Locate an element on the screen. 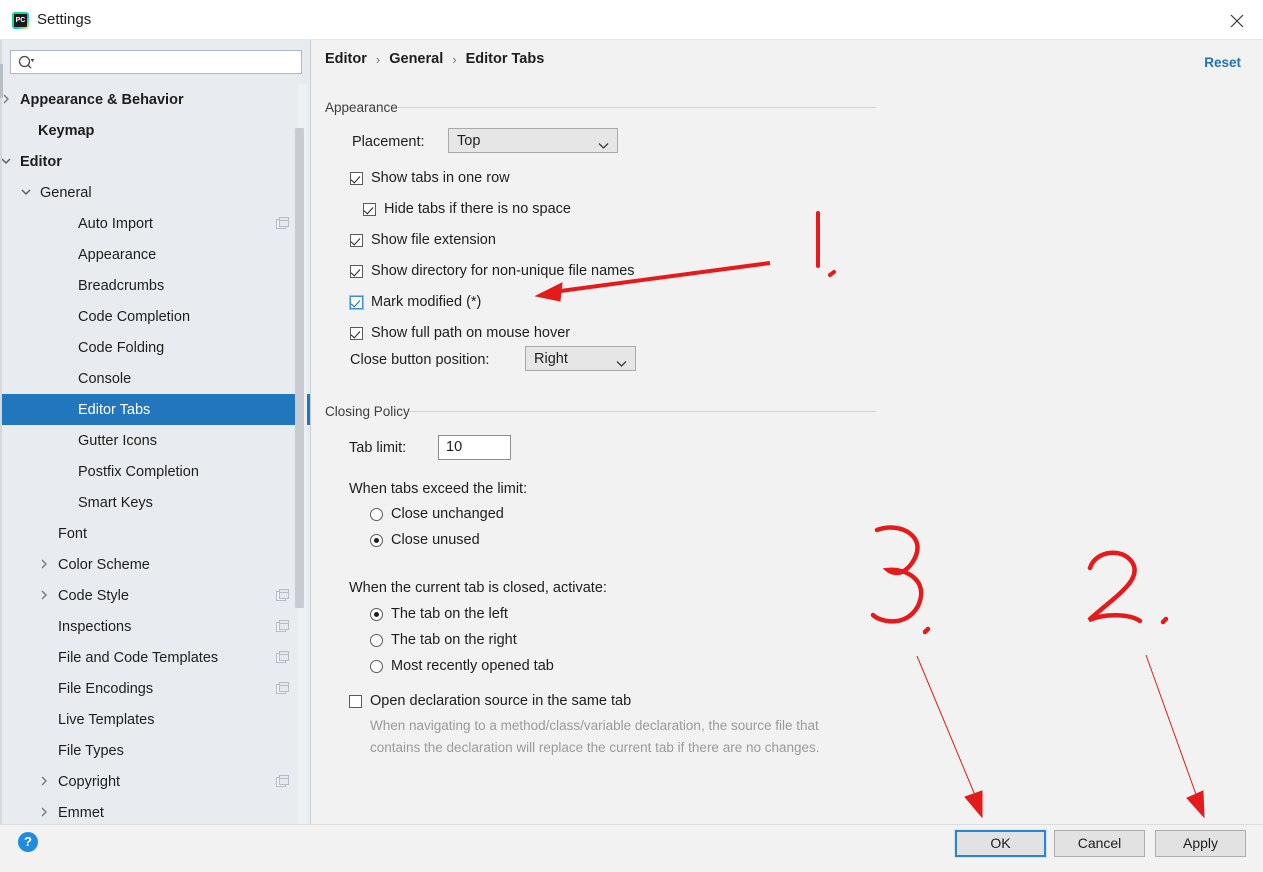  sidebar-item-file-and-code-templates: File and Code Templates is located at coordinates (155, 657).